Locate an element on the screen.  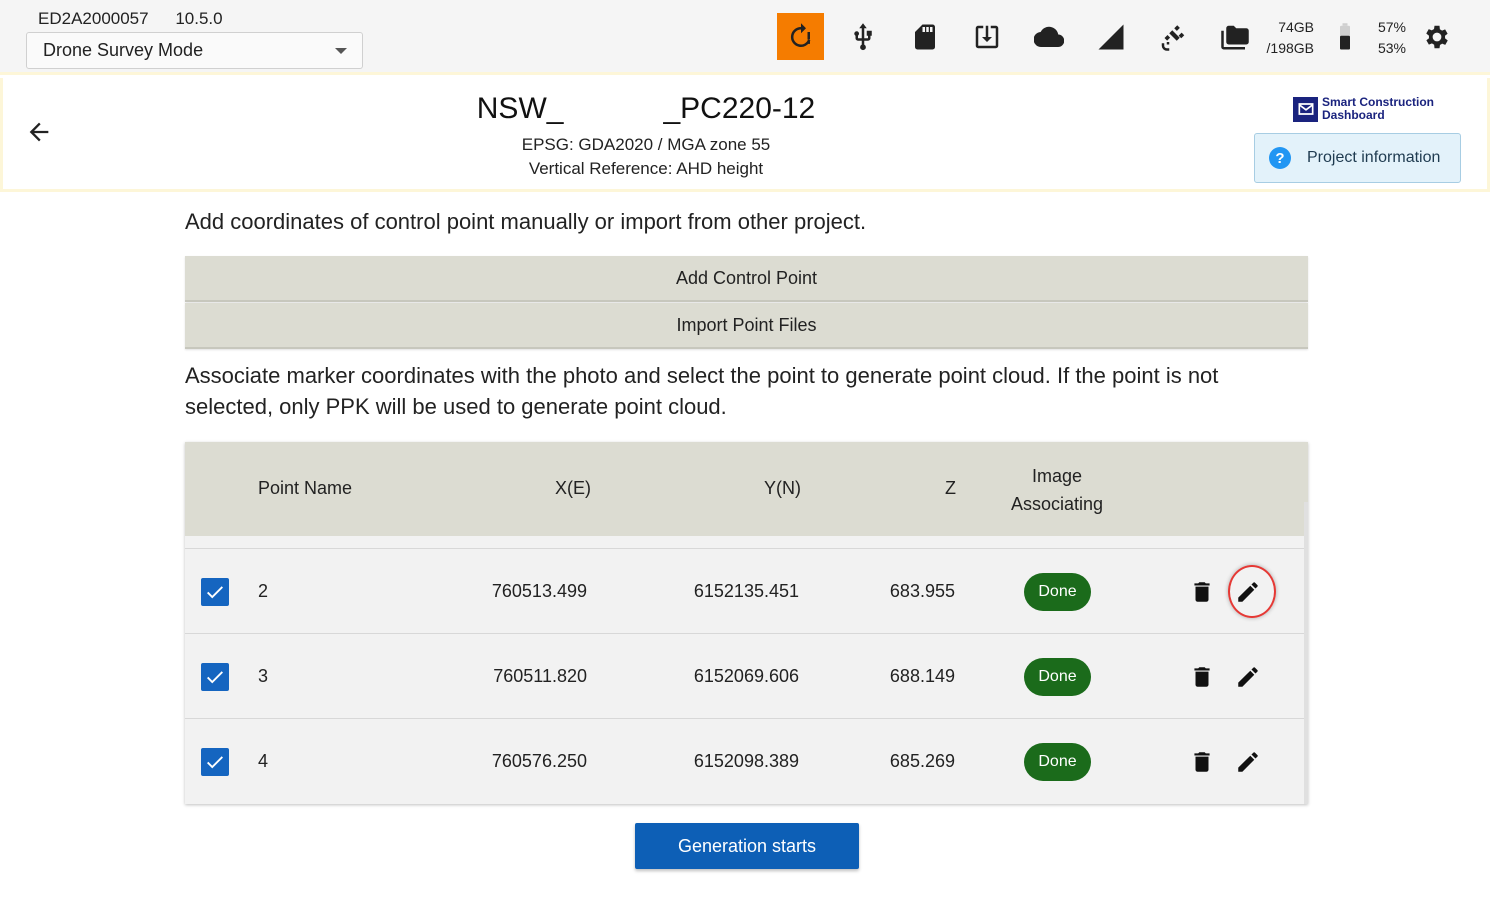
import-point-files-button: Import Point Files is located at coordinates (746, 326).